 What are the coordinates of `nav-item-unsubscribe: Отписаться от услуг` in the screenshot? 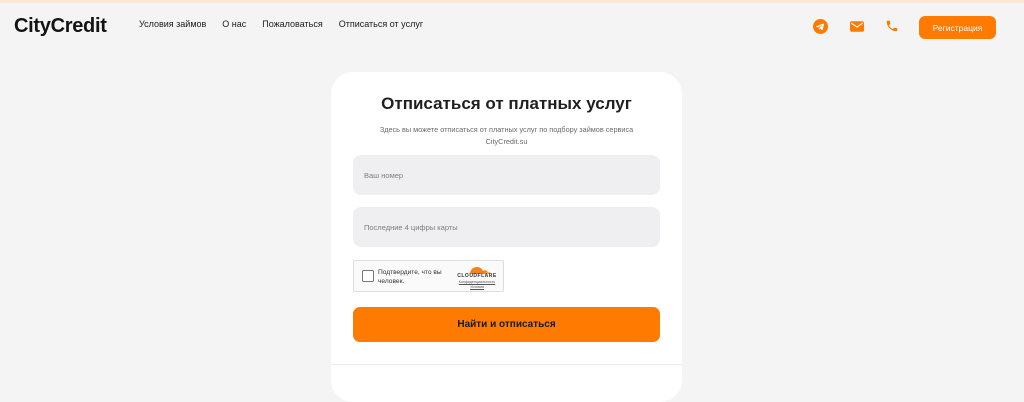 It's located at (381, 24).